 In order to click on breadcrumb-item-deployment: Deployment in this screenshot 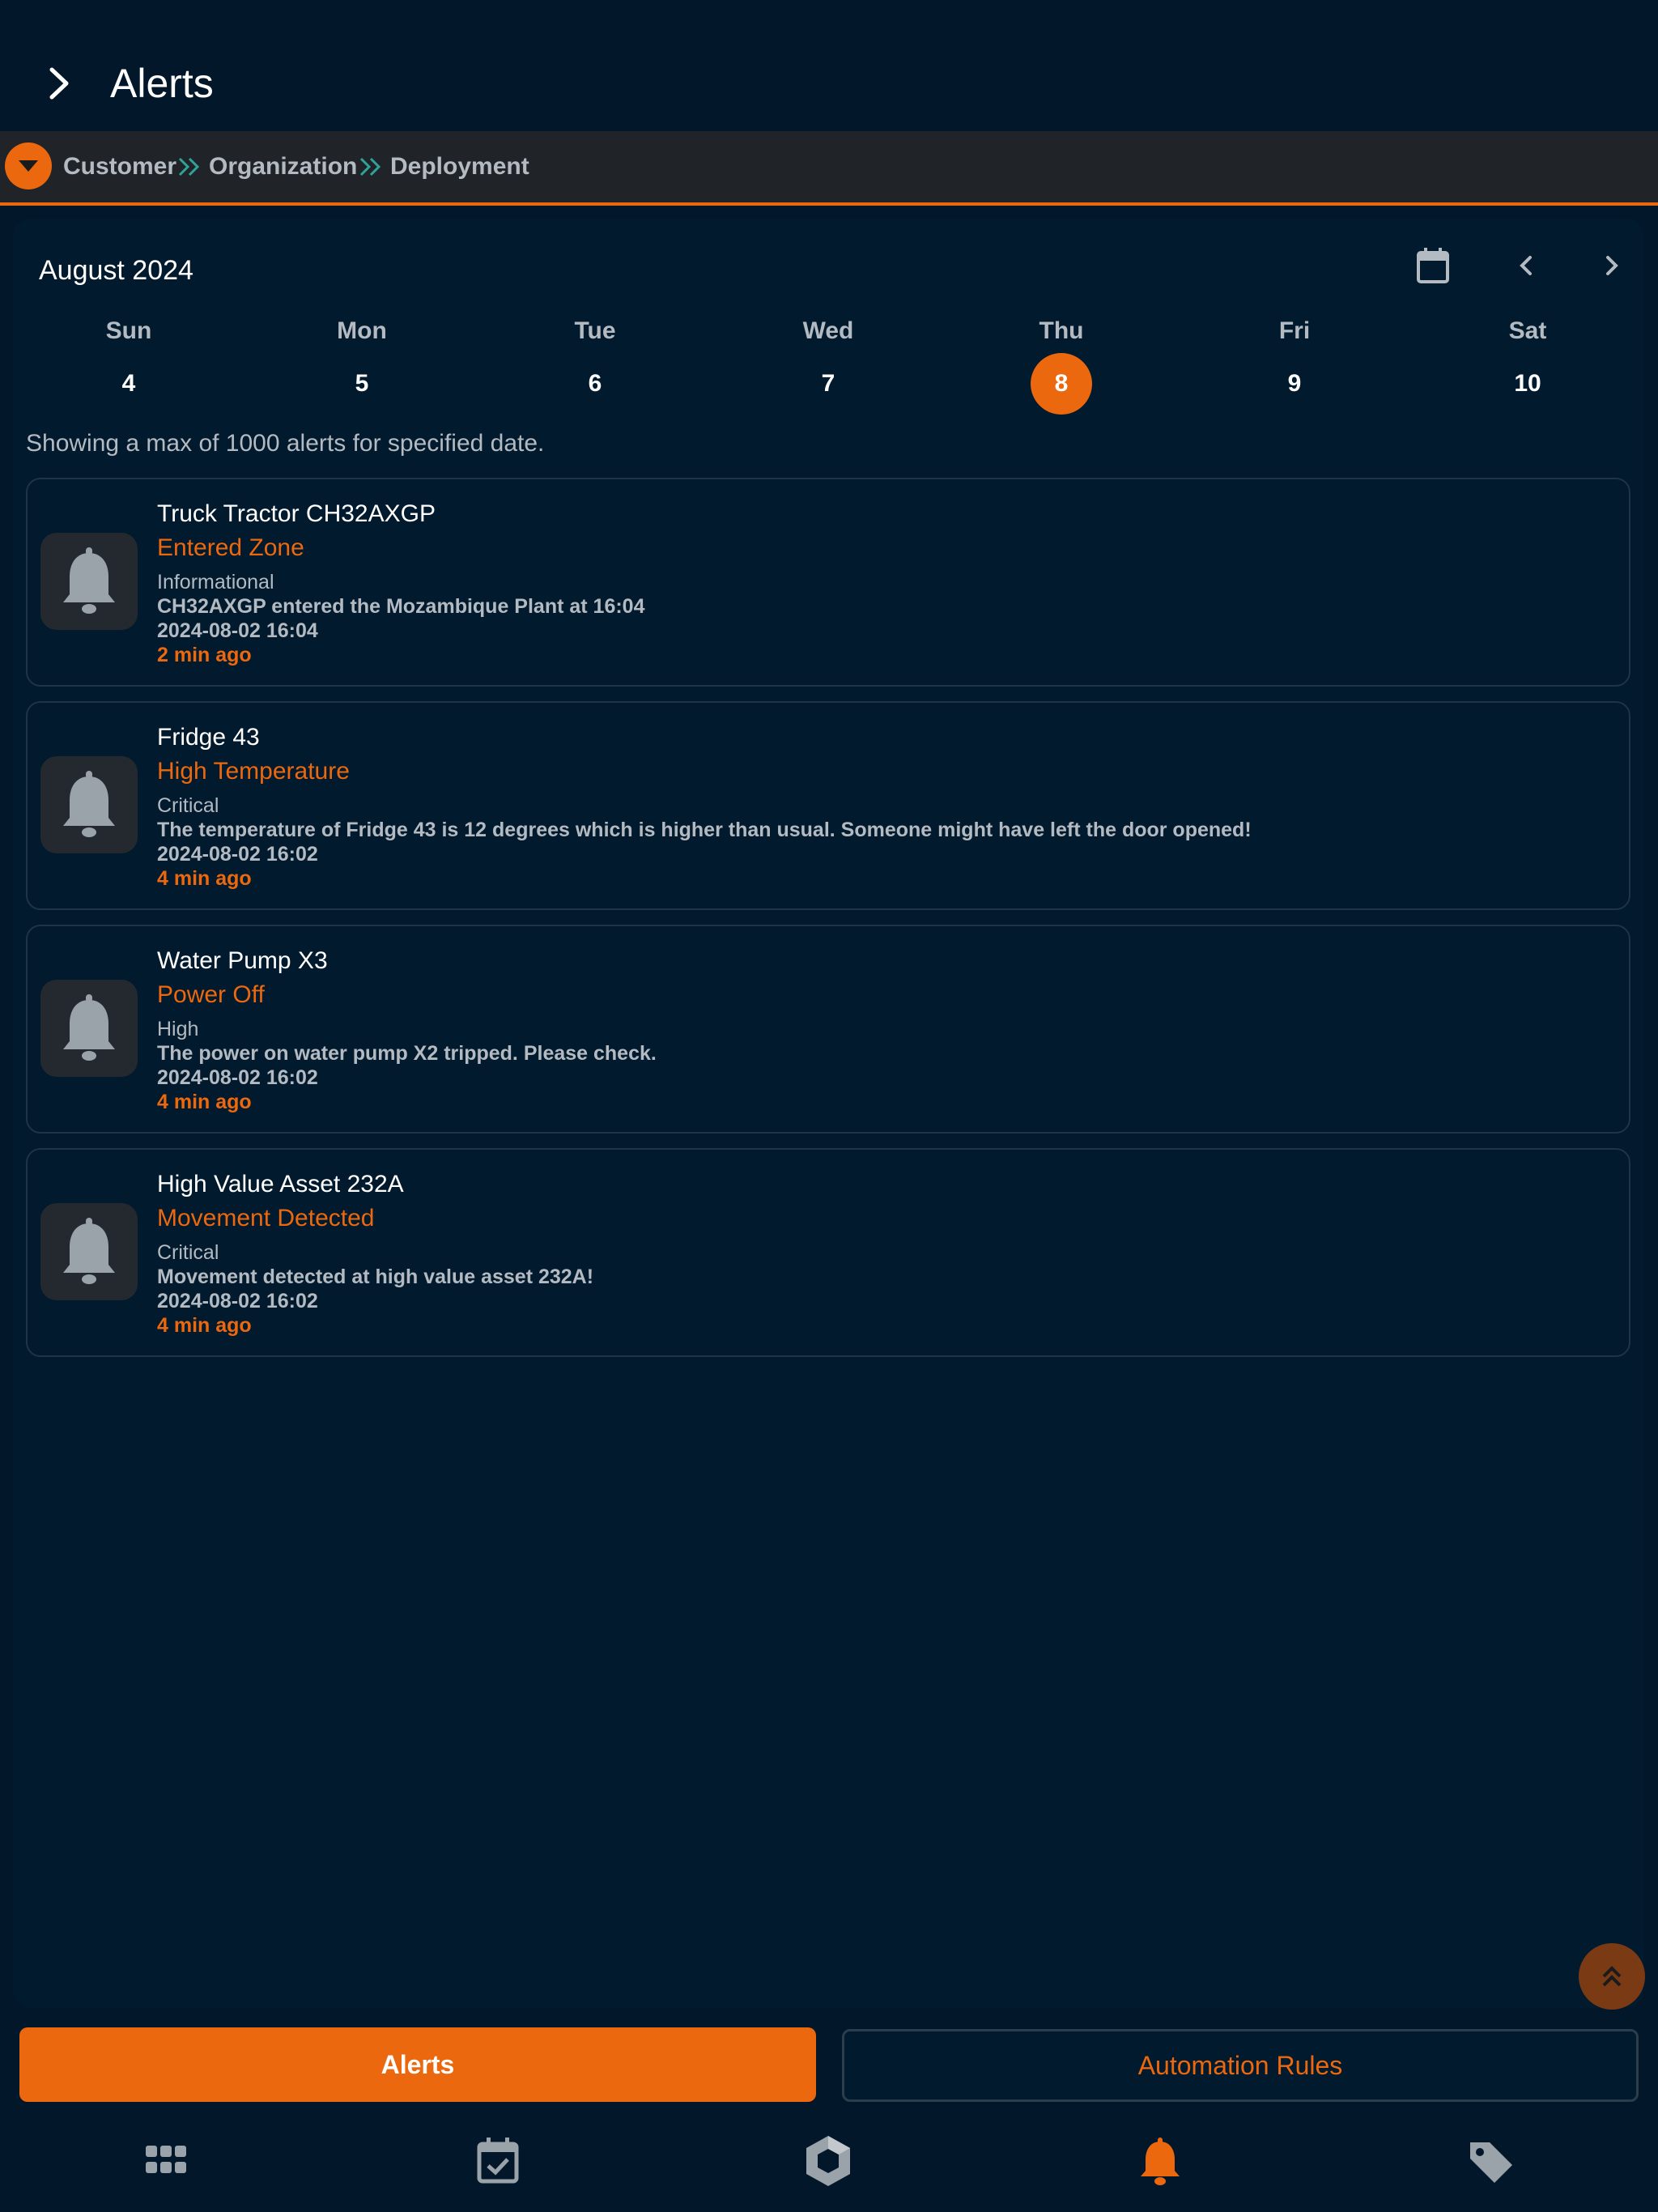, I will do `click(459, 167)`.